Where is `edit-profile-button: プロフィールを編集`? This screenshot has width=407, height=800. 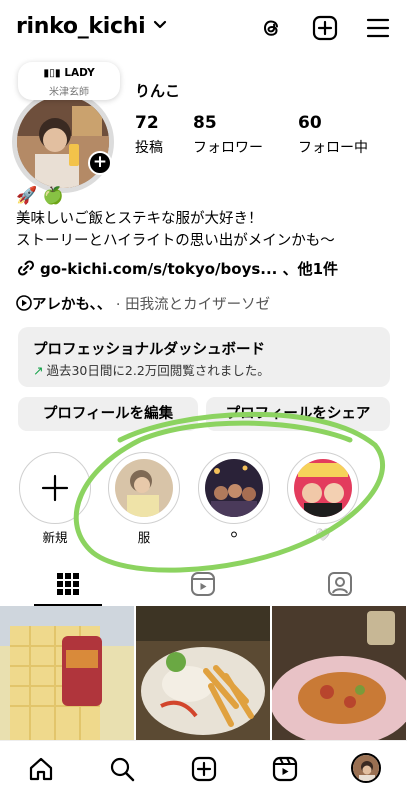
edit-profile-button: プロフィールを編集 is located at coordinates (108, 414).